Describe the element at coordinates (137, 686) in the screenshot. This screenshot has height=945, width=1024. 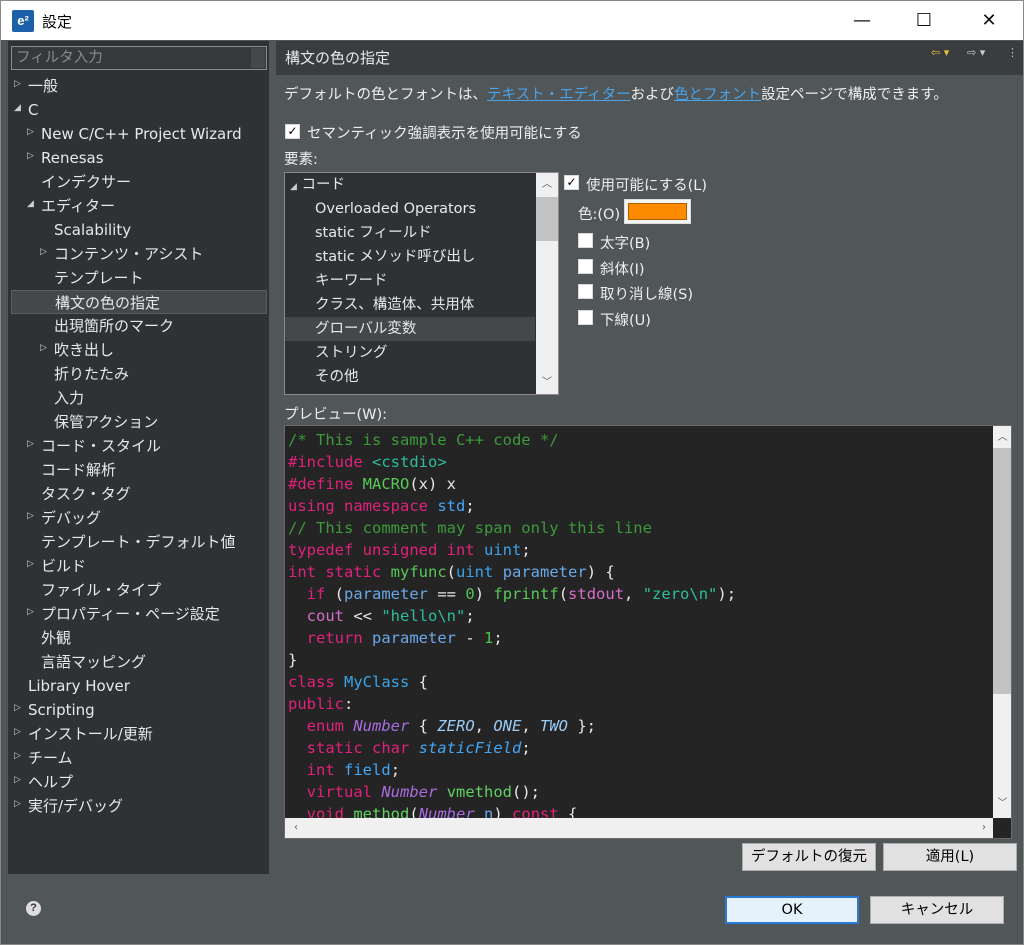
I see `tree-item: Library Hover` at that location.